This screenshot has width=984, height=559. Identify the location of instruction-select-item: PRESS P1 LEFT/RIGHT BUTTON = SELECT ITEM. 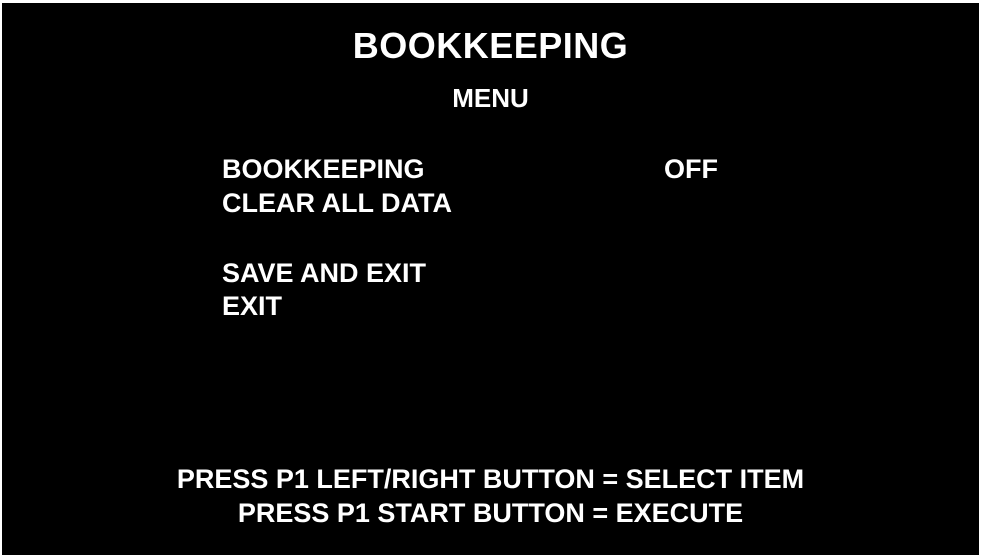
(490, 479).